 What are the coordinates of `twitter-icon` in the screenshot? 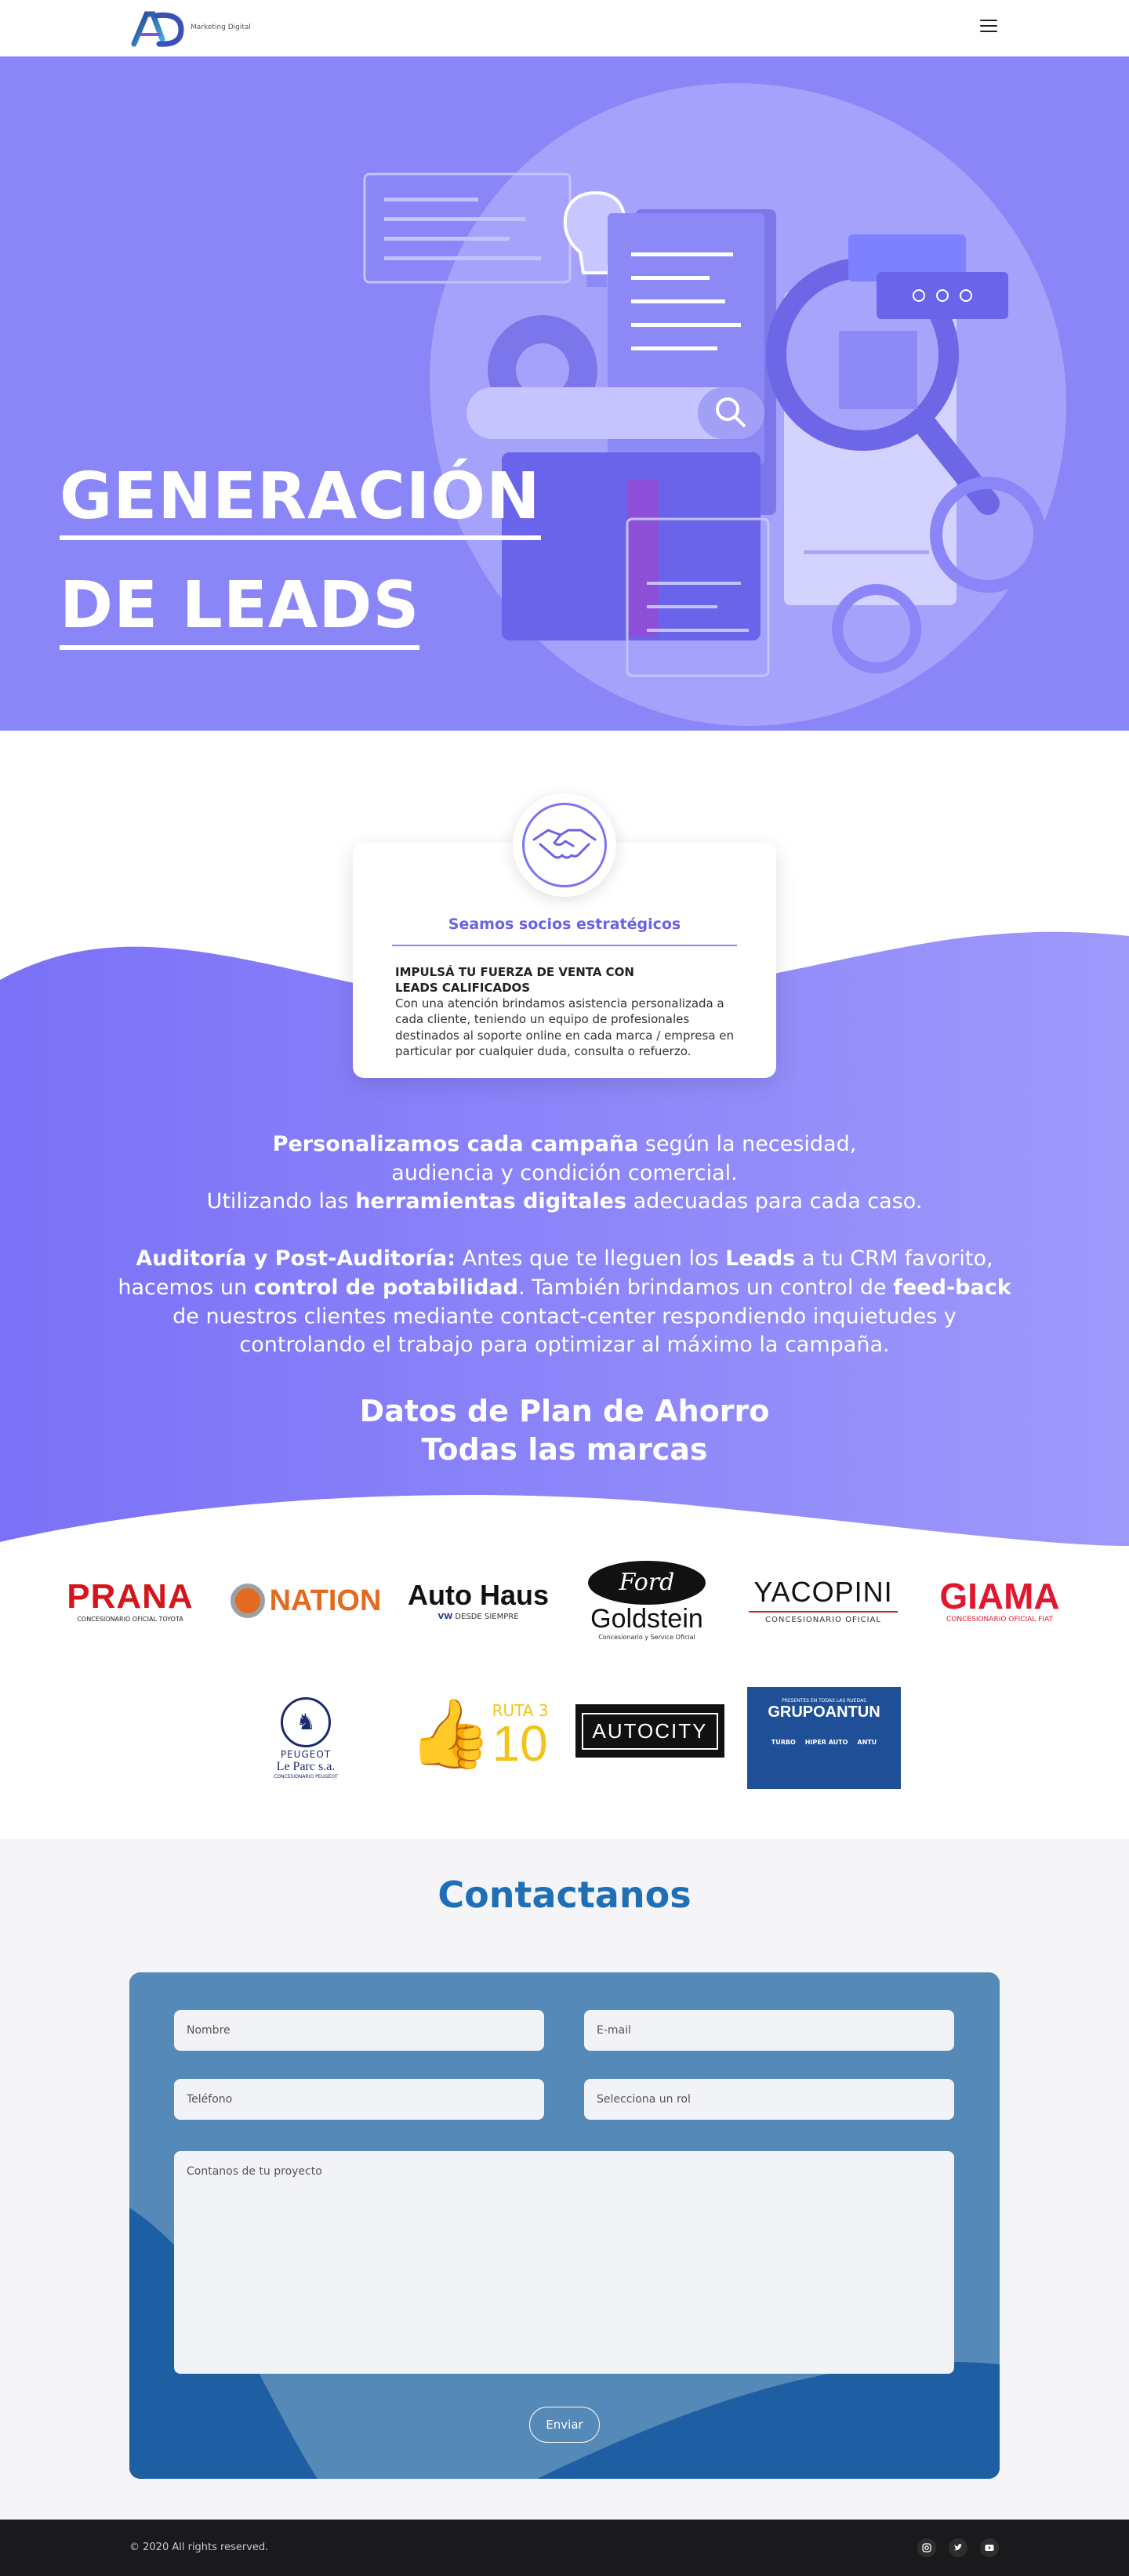 It's located at (958, 2547).